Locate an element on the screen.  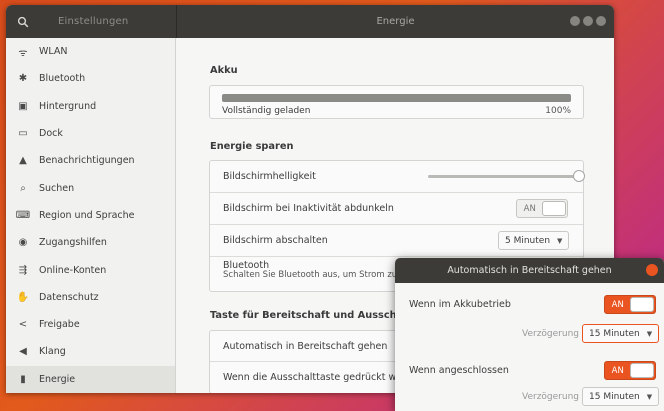
plugged-in-label: Wenn angeschlossen is located at coordinates (459, 370).